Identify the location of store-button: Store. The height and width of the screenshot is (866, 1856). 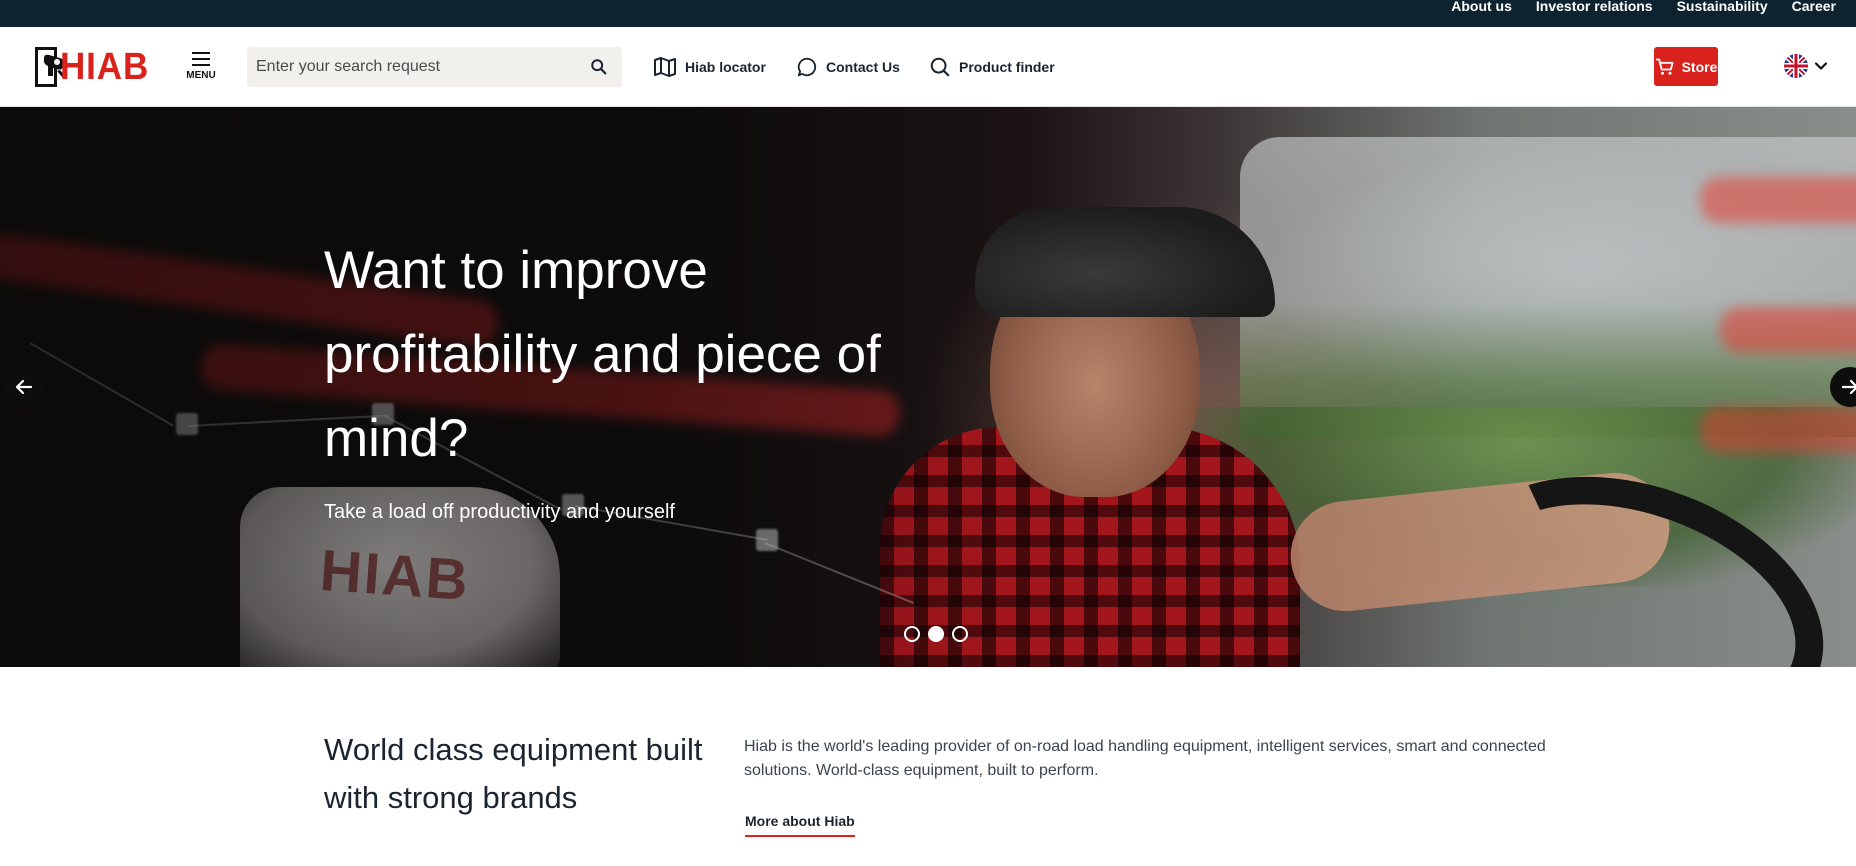
(1686, 66).